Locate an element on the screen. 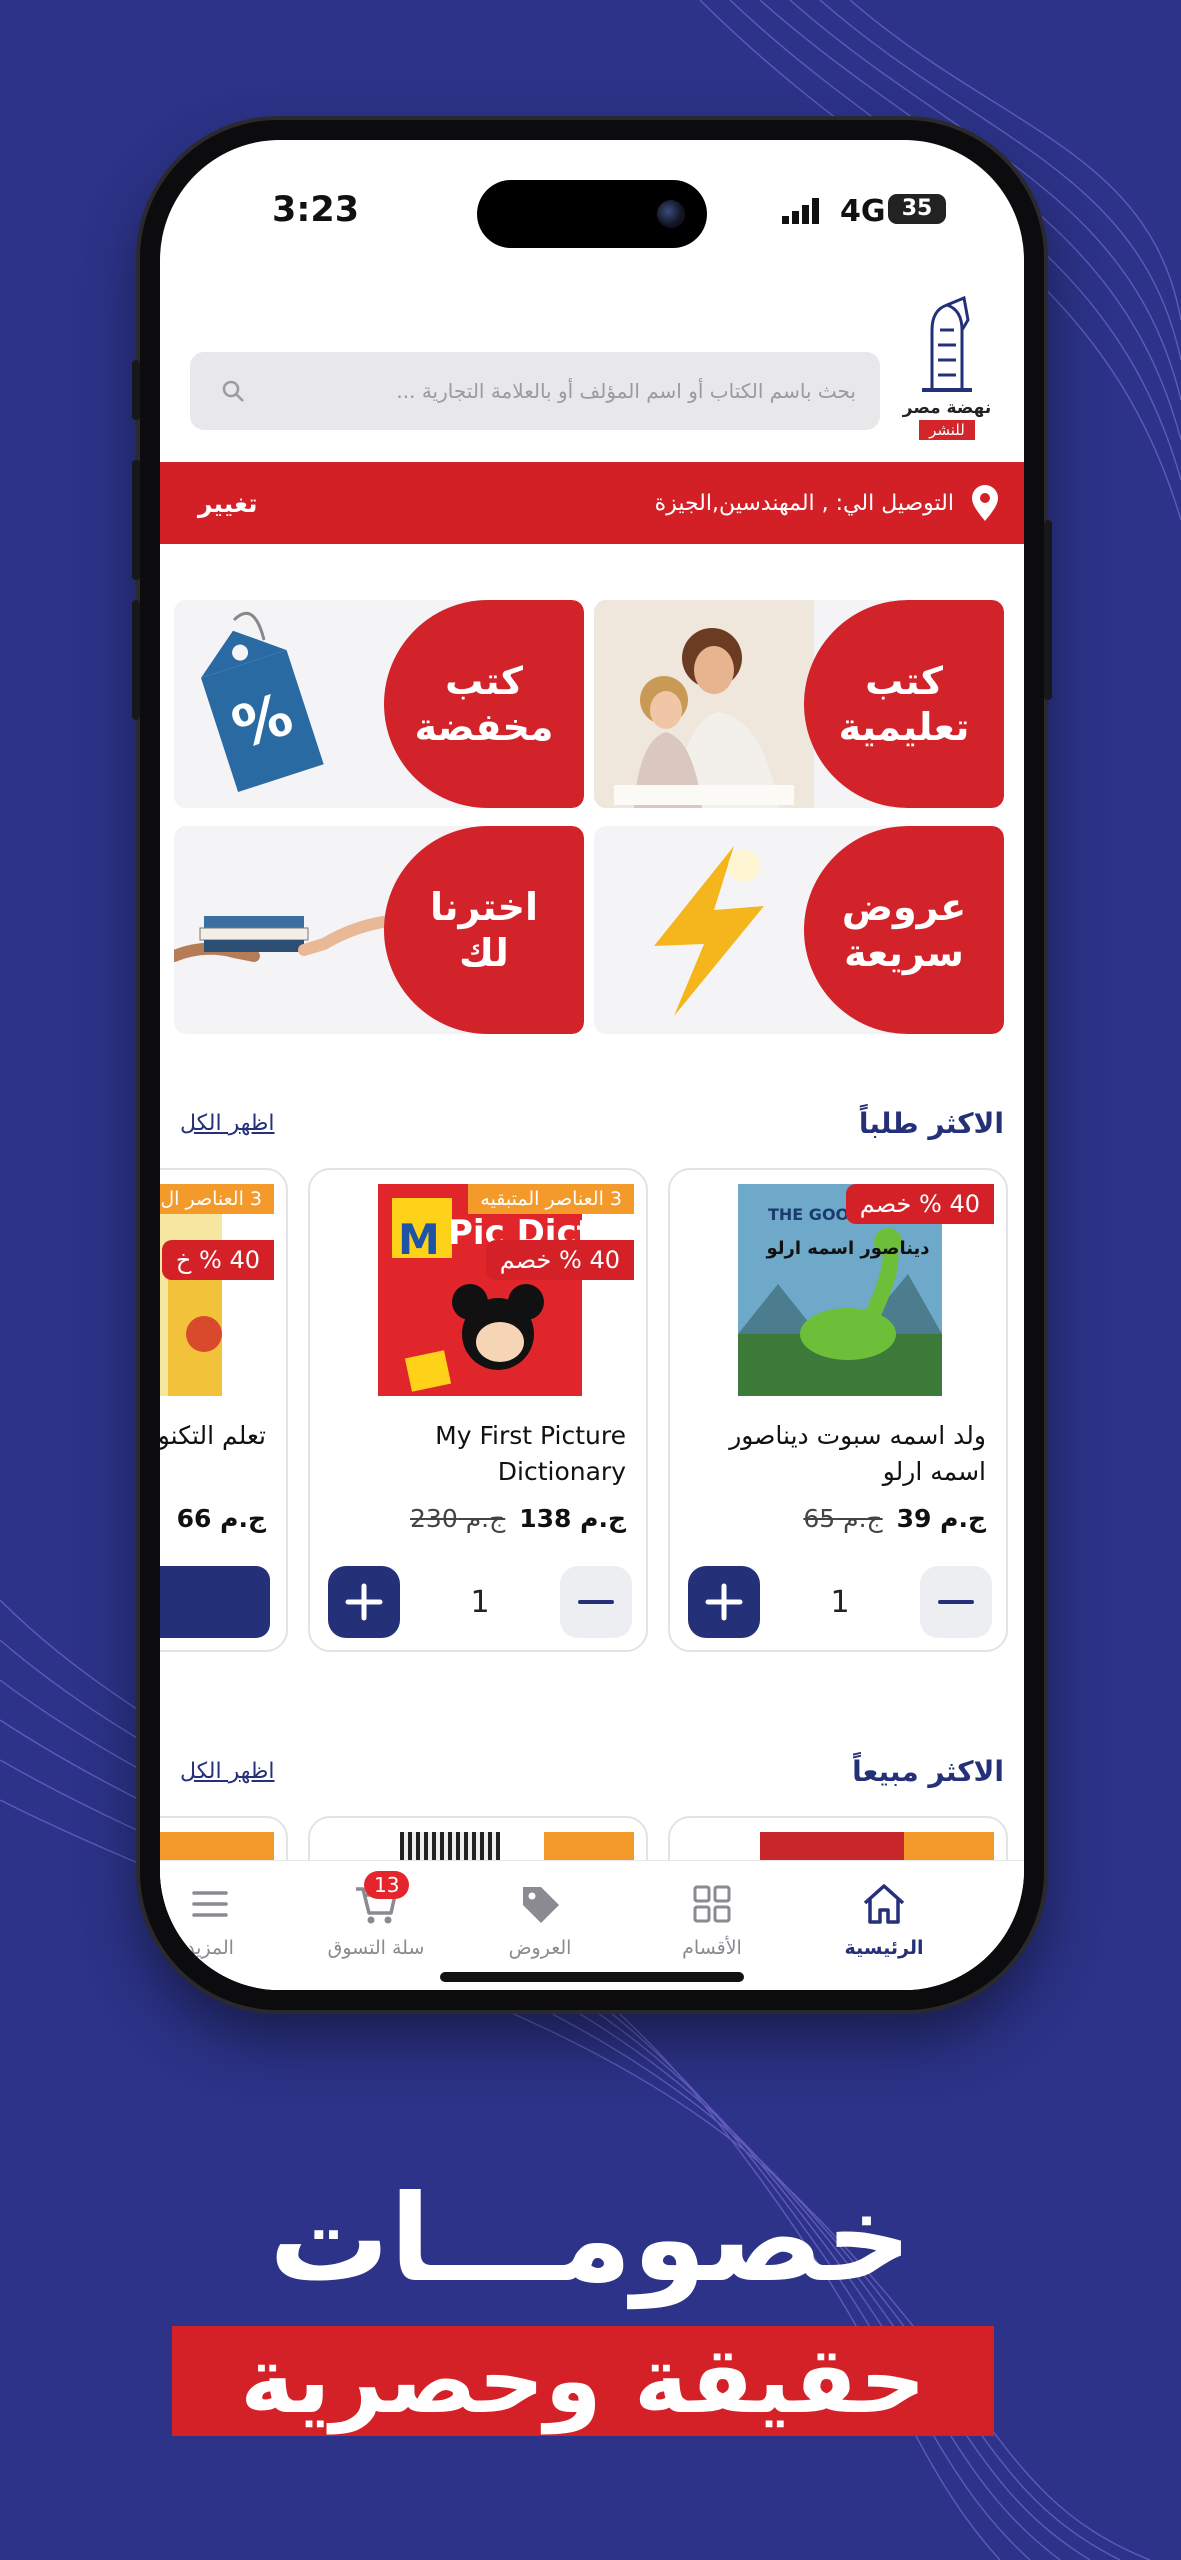  change-location-button: تغيير is located at coordinates (227, 503).